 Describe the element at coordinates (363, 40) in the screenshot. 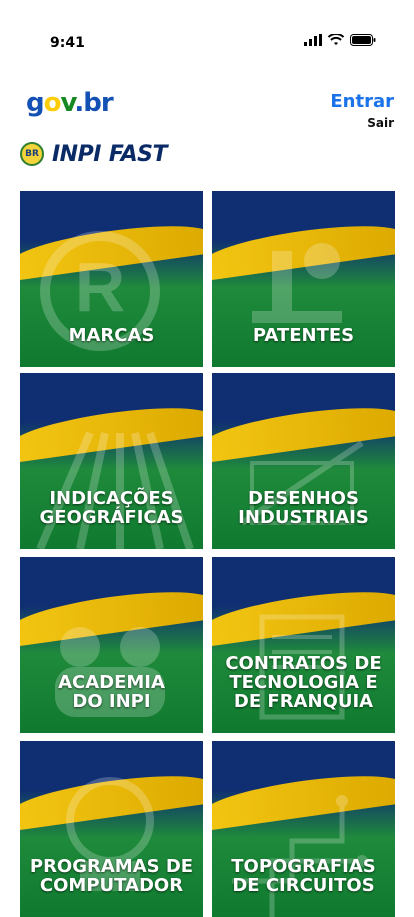

I see `battery-icon` at that location.